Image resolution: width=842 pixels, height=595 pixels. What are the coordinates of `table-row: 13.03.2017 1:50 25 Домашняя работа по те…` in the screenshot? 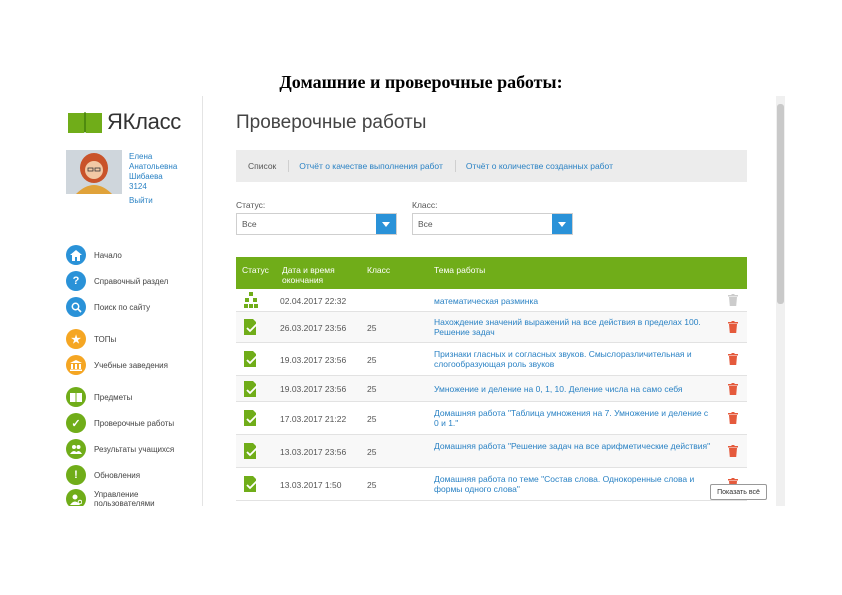 It's located at (491, 484).